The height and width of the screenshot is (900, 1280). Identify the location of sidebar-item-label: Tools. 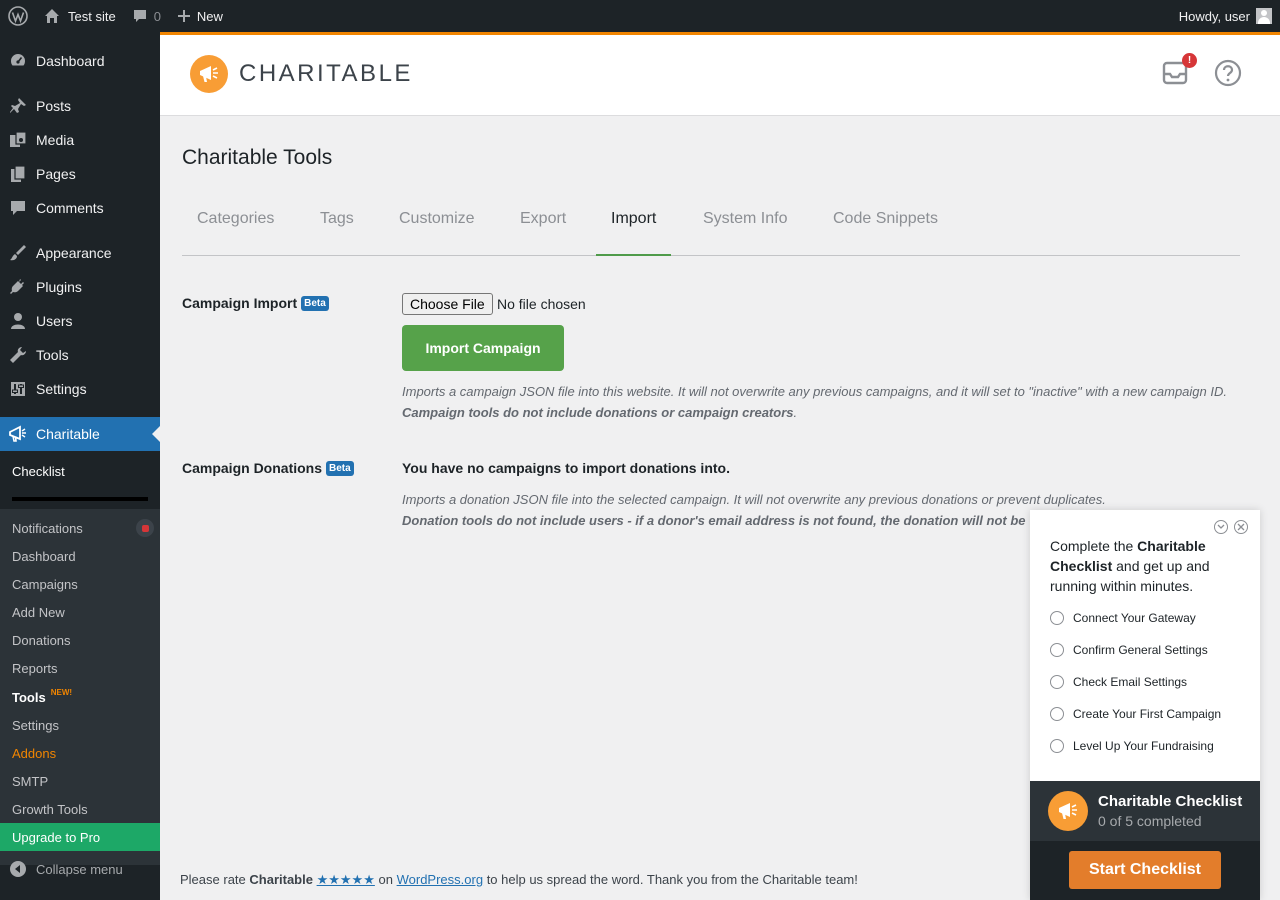
(52, 355).